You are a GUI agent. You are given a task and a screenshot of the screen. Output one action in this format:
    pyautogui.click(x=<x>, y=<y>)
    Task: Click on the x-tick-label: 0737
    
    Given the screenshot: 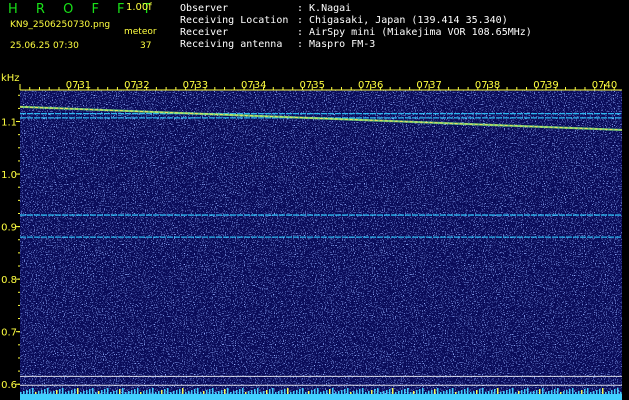 What is the action you would take?
    pyautogui.click(x=428, y=85)
    